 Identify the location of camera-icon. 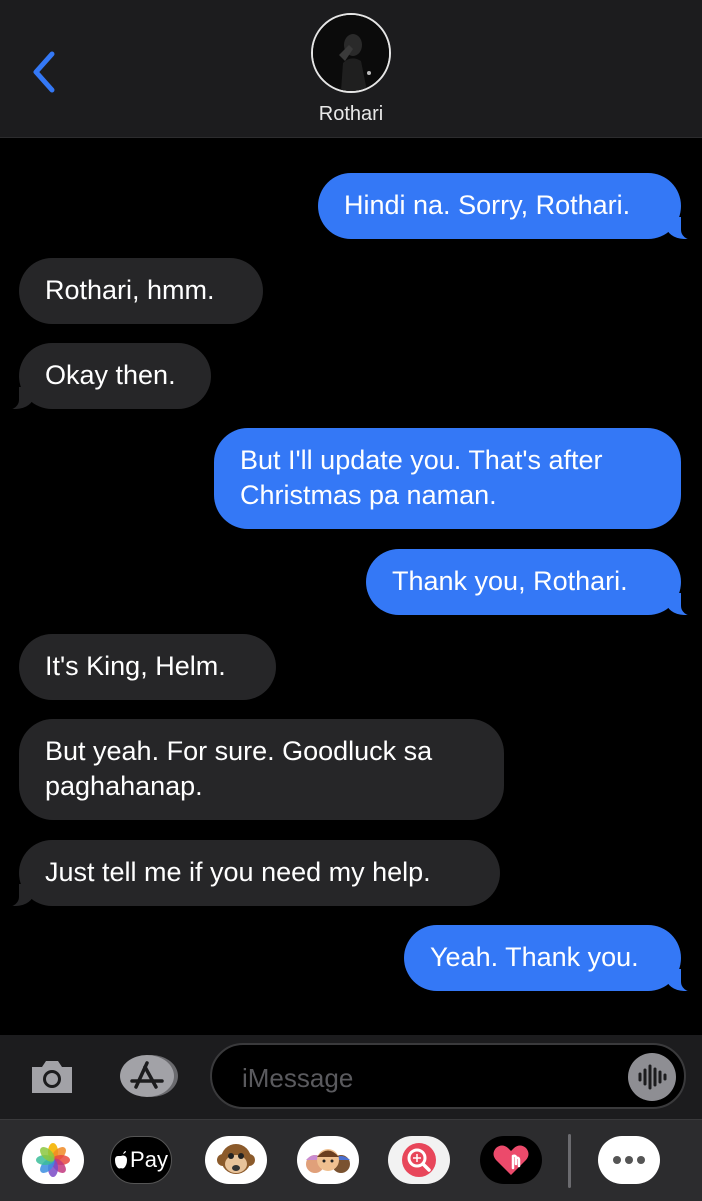
(52, 1077).